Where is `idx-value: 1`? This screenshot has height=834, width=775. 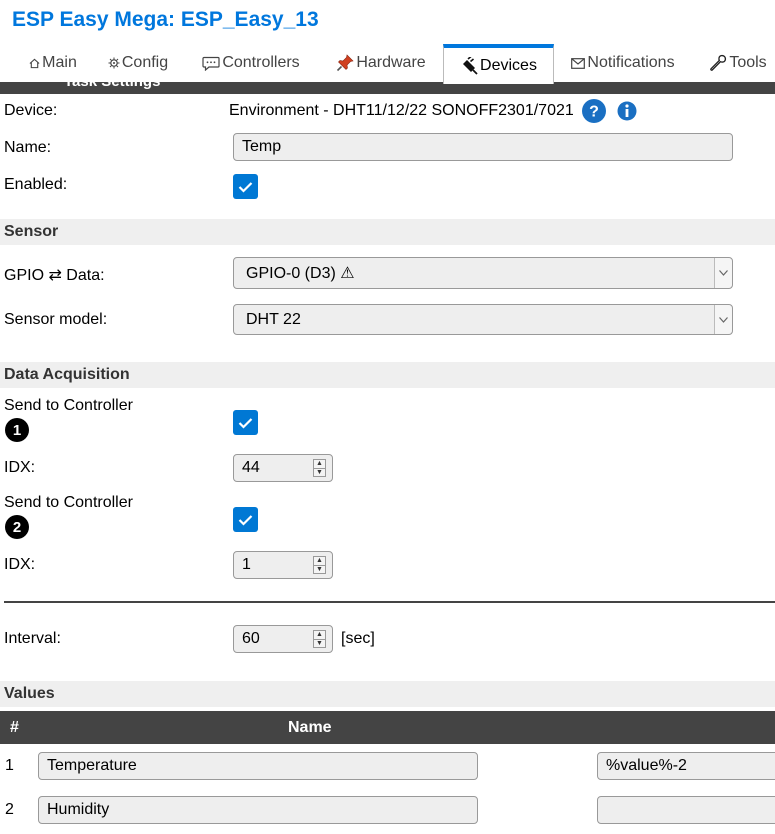
idx-value: 1 is located at coordinates (246, 564).